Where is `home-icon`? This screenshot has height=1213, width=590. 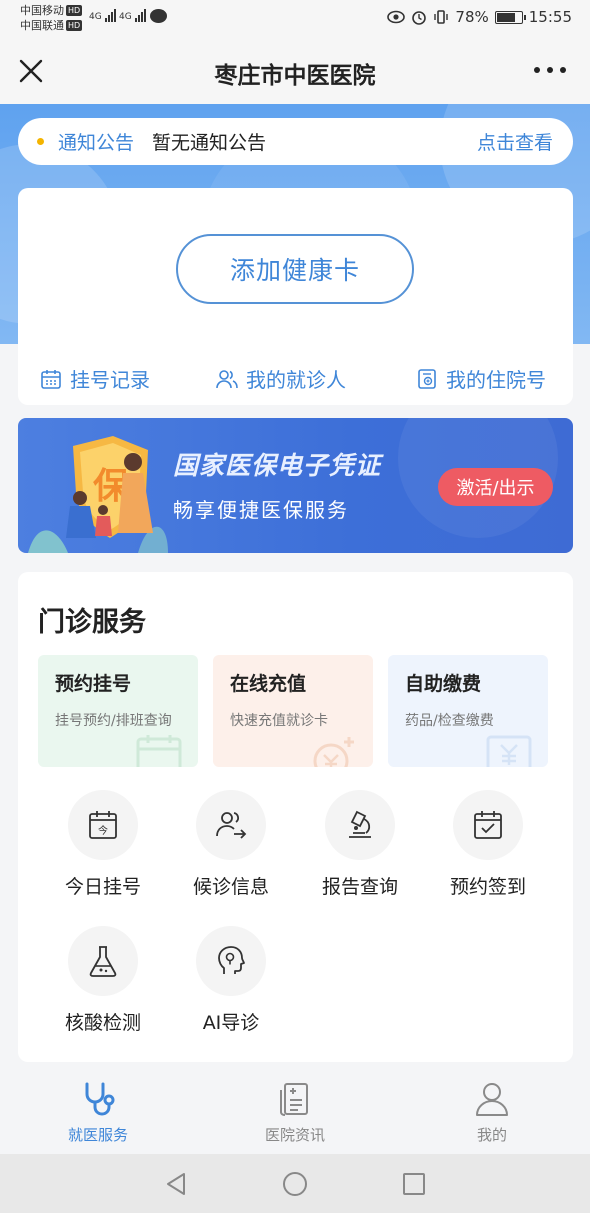
home-icon is located at coordinates (295, 1184).